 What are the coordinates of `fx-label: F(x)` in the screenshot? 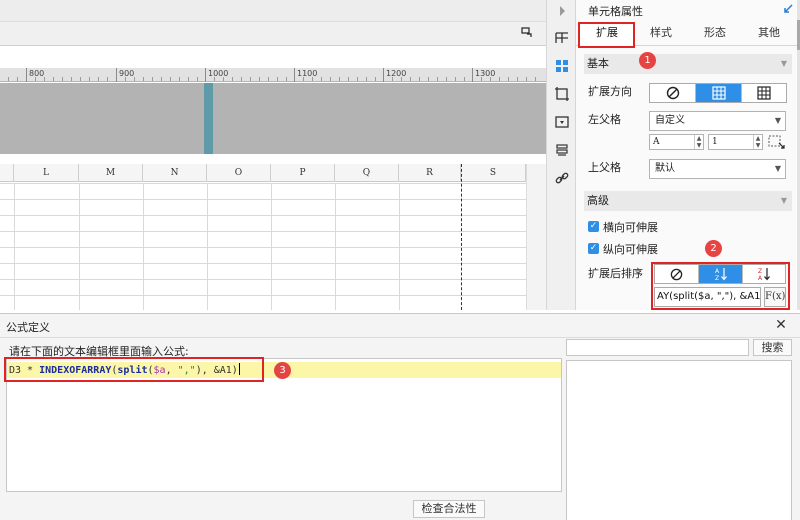 It's located at (775, 296).